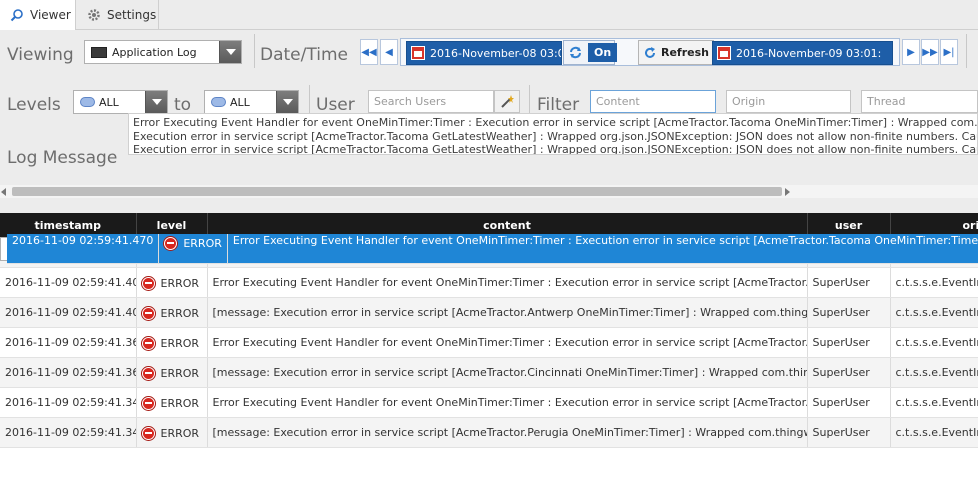  What do you see at coordinates (787, 192) in the screenshot?
I see `scroll-right-icon` at bounding box center [787, 192].